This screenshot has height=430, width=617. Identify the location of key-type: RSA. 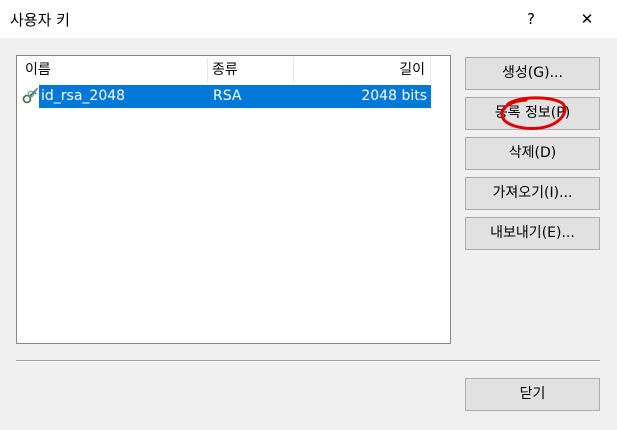
(227, 96).